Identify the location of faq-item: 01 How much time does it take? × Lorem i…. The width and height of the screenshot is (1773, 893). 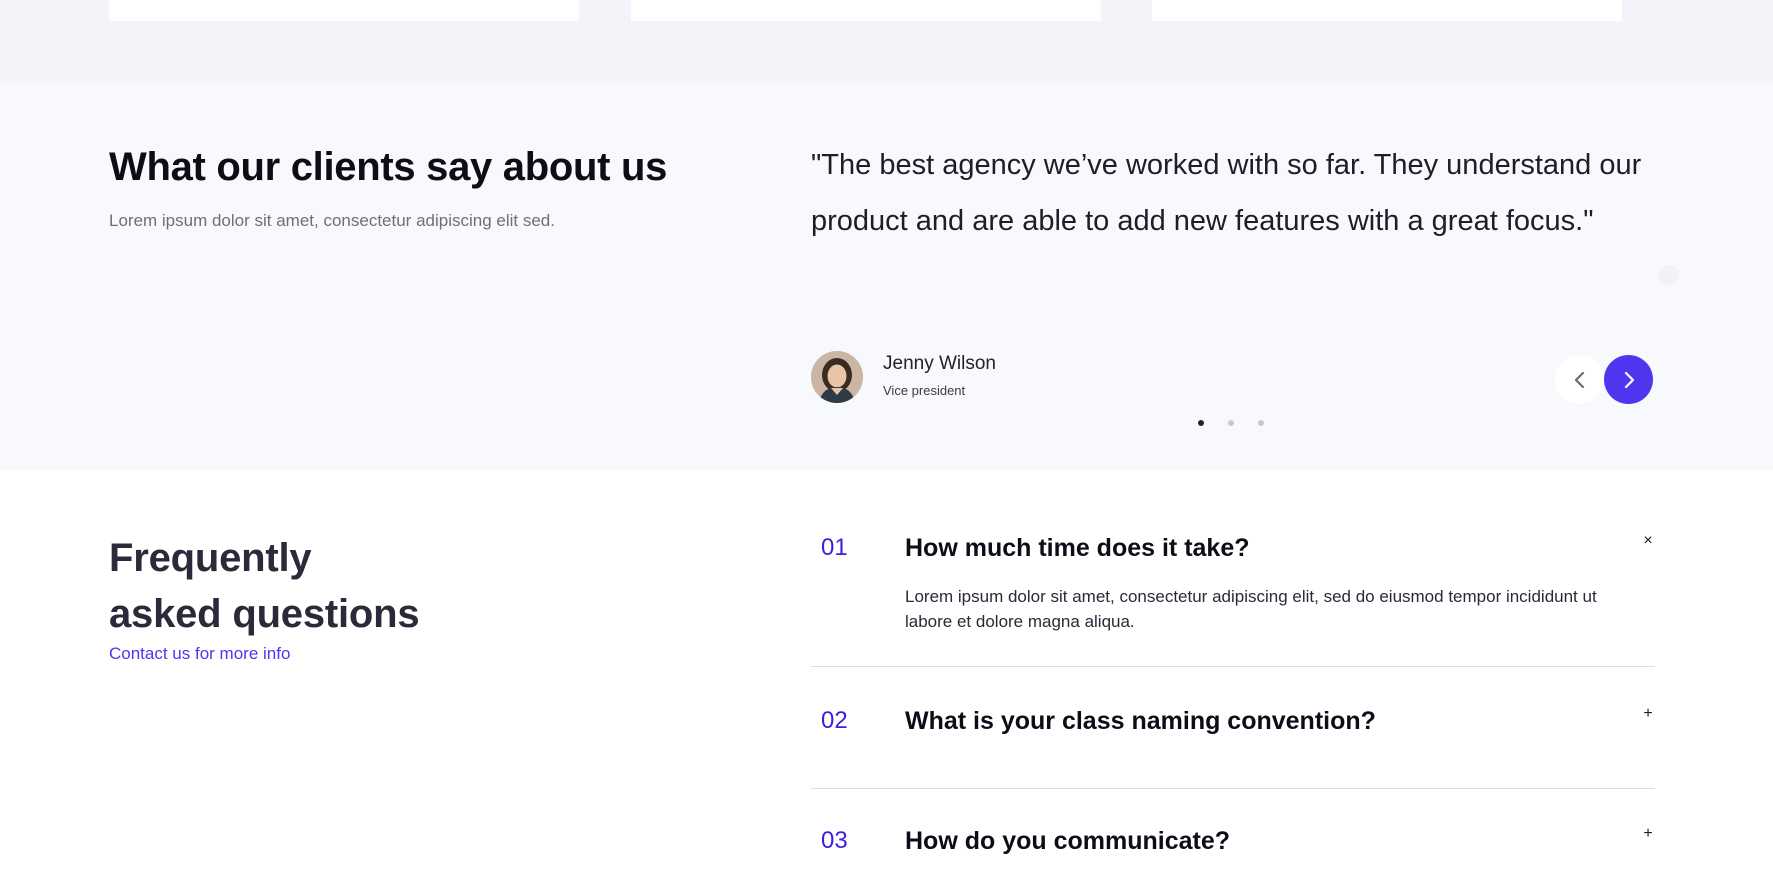
(1233, 597).